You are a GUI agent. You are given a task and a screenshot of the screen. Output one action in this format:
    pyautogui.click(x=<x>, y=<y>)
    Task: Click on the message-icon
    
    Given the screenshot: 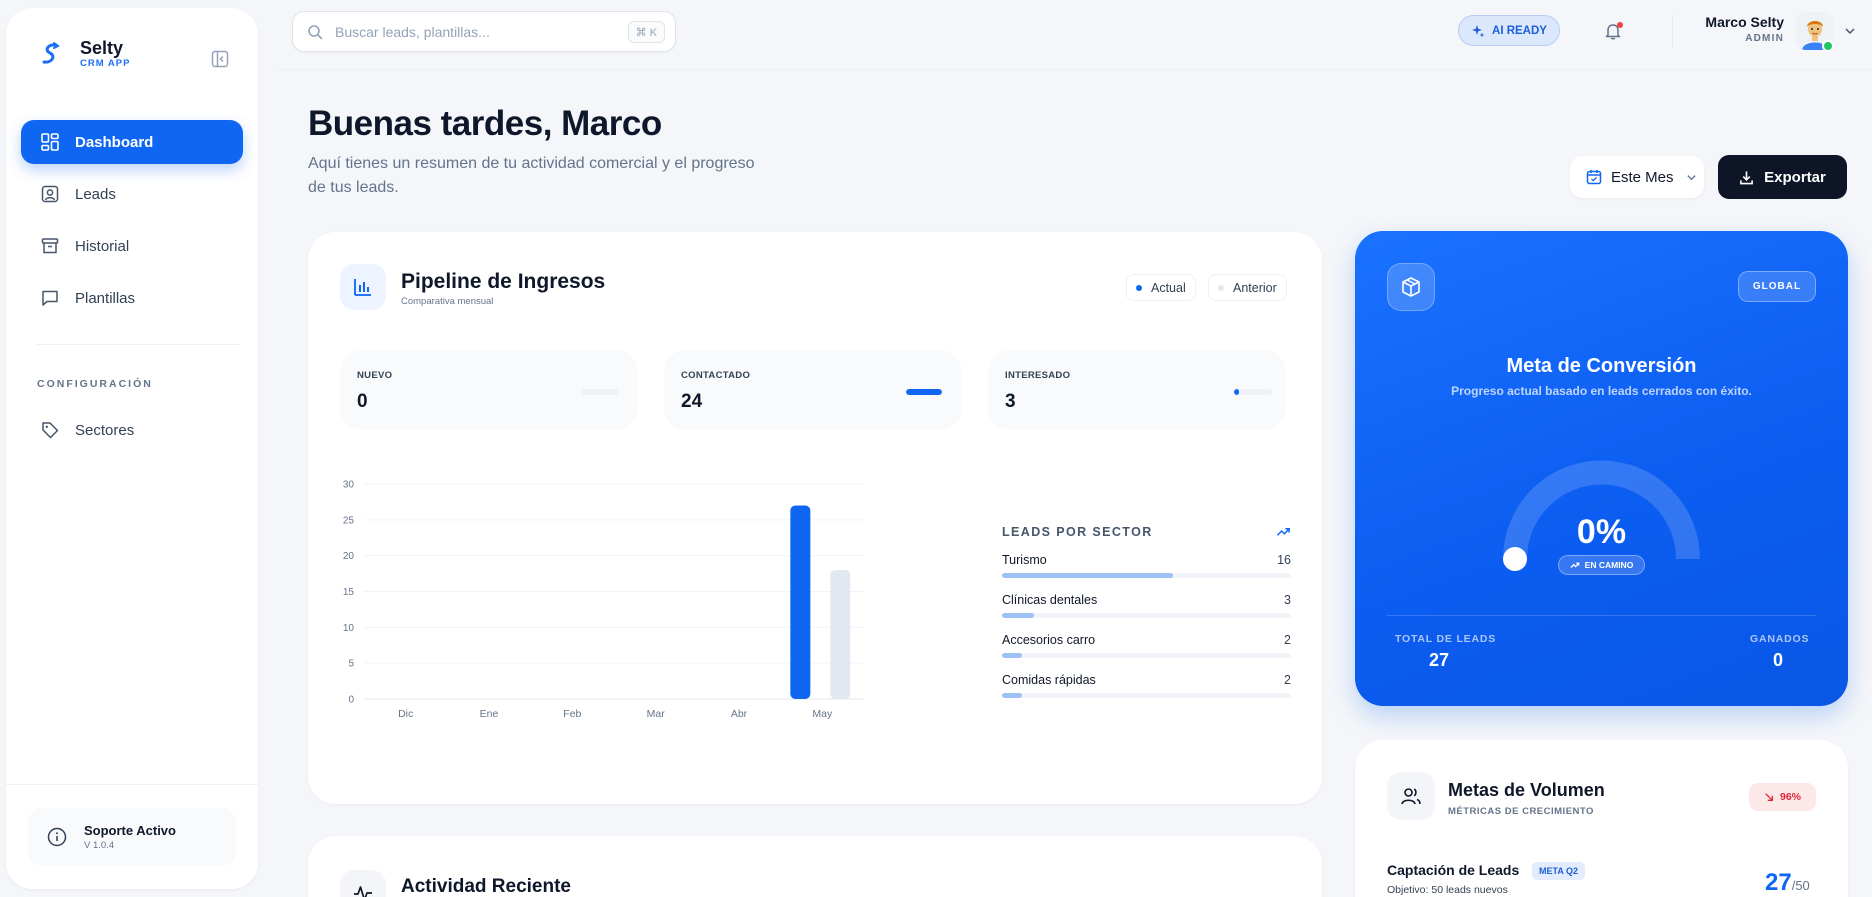 What is the action you would take?
    pyautogui.click(x=50, y=298)
    